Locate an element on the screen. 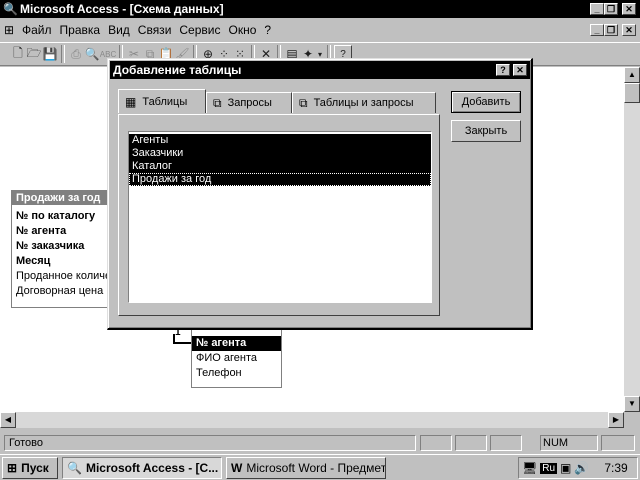 The height and width of the screenshot is (480, 640). add-button: Добавить is located at coordinates (486, 102).